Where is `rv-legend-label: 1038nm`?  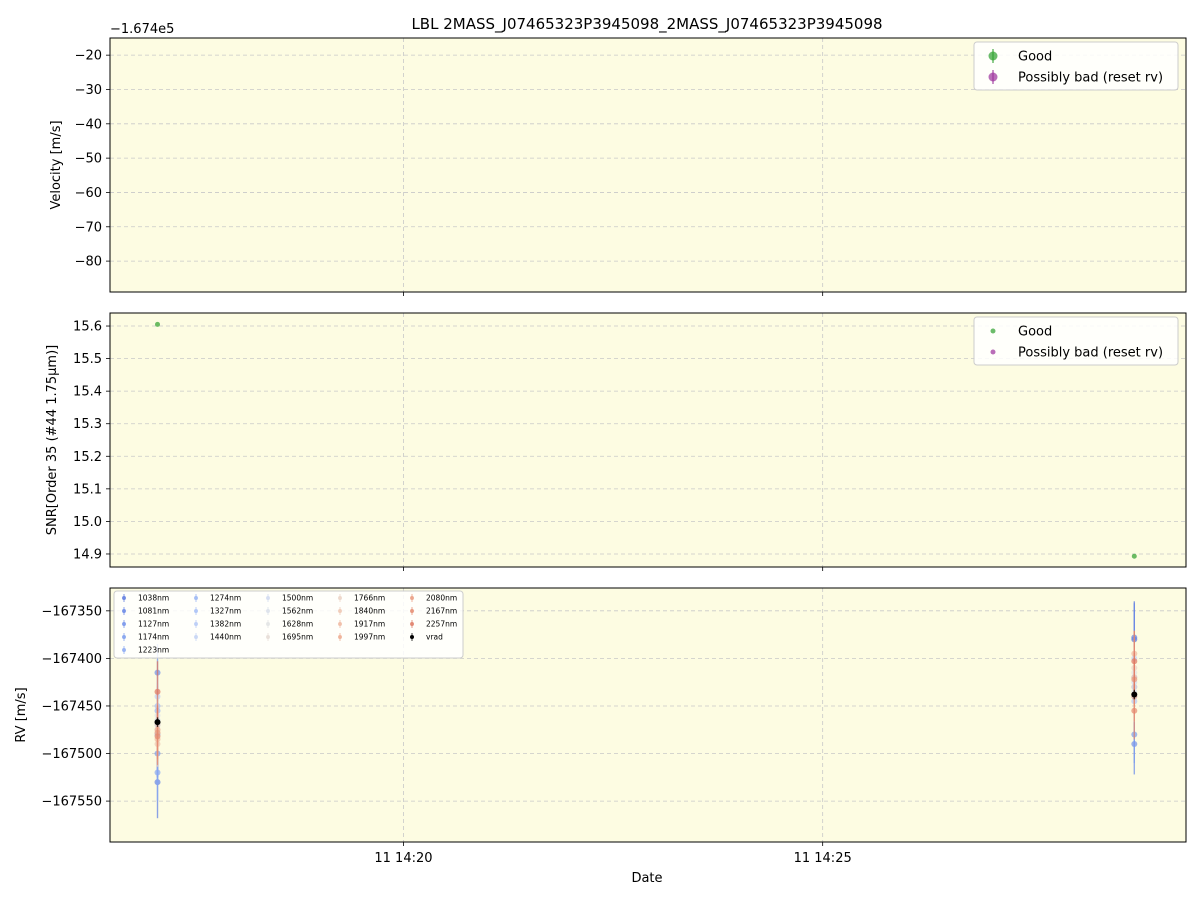
rv-legend-label: 1038nm is located at coordinates (153, 598).